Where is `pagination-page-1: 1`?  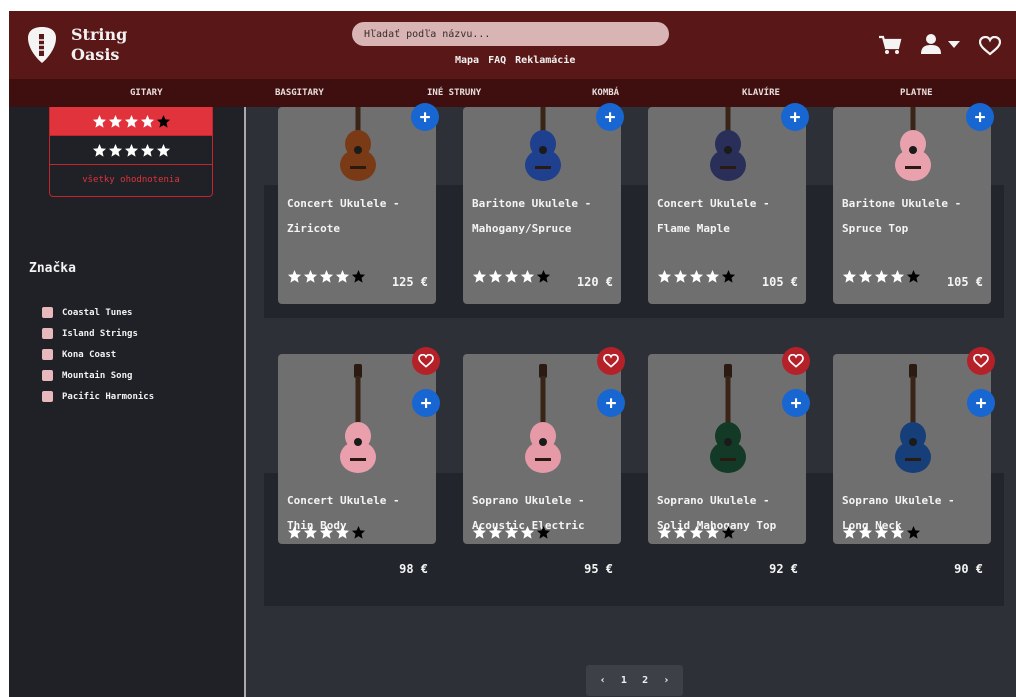 pagination-page-1: 1 is located at coordinates (624, 680).